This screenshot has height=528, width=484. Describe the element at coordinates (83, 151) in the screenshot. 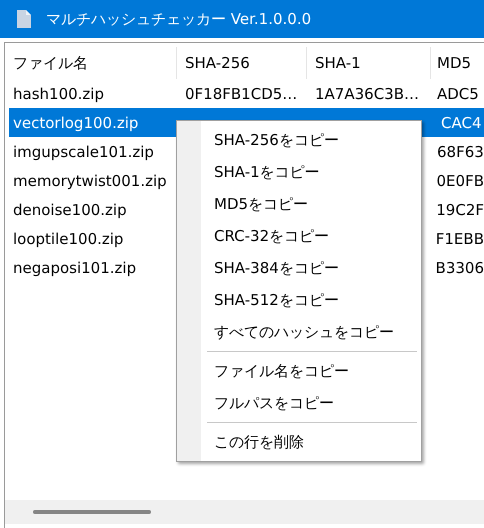

I see `file-name-cell-text: imgupscale101.zip` at that location.